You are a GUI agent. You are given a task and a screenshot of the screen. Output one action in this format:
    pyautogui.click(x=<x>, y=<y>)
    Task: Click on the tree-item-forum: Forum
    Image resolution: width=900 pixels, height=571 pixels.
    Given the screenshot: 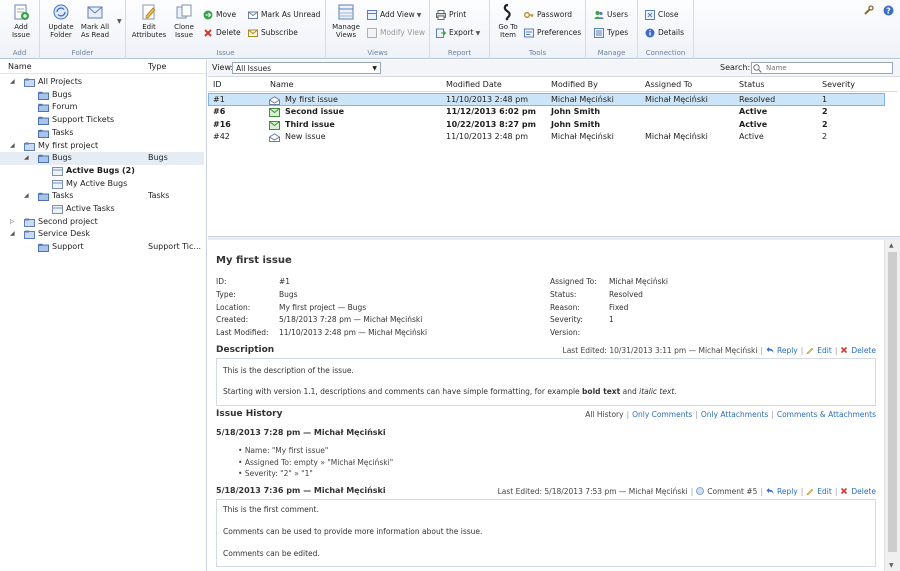 What is the action you would take?
    pyautogui.click(x=102, y=107)
    